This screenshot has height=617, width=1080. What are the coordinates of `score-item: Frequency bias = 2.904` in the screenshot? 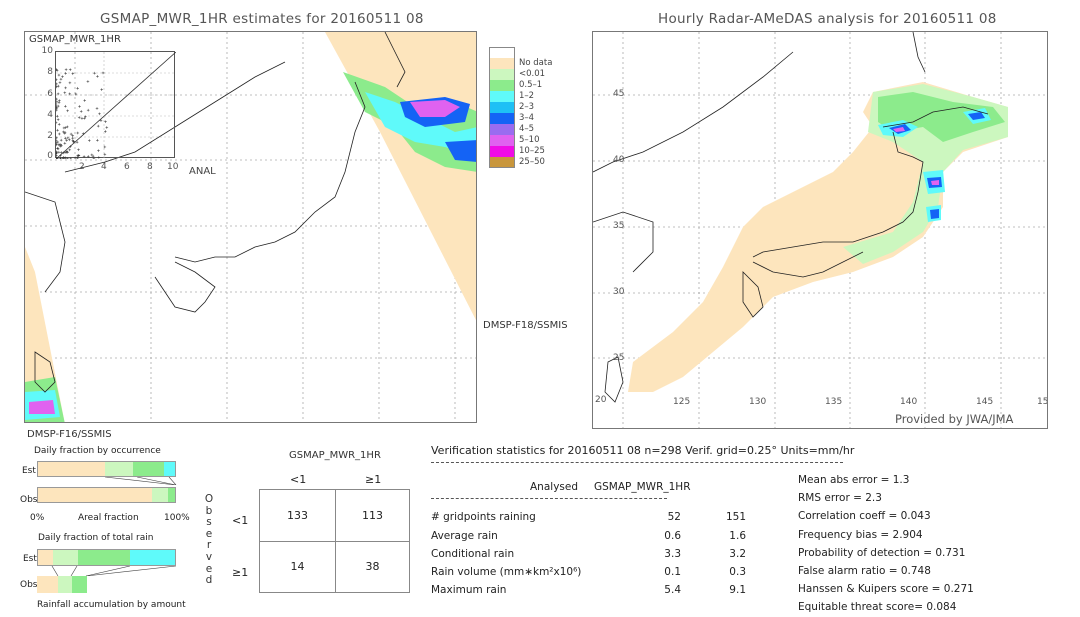 It's located at (860, 534).